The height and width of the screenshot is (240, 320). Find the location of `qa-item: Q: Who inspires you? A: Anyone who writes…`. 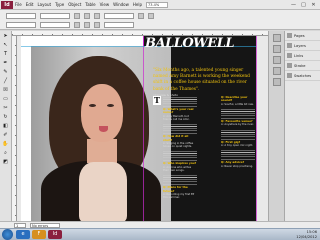

qa-item: Q: Who inspires you? A: Anyone who writes… is located at coordinates (180, 167).